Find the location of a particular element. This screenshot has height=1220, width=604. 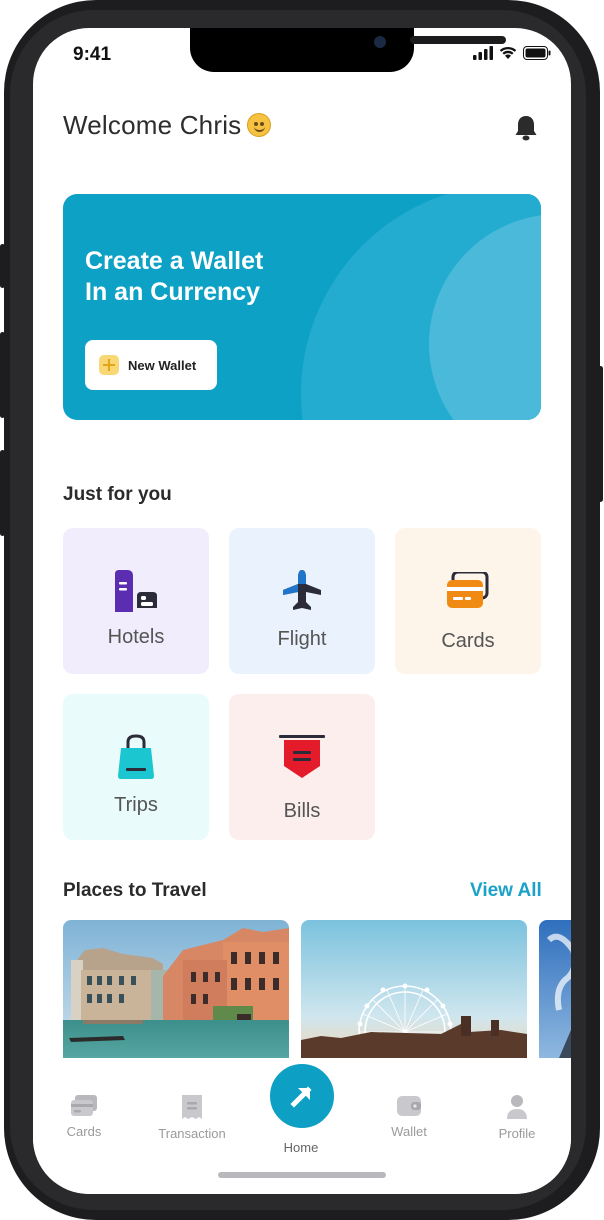

battery-icon is located at coordinates (537, 53).